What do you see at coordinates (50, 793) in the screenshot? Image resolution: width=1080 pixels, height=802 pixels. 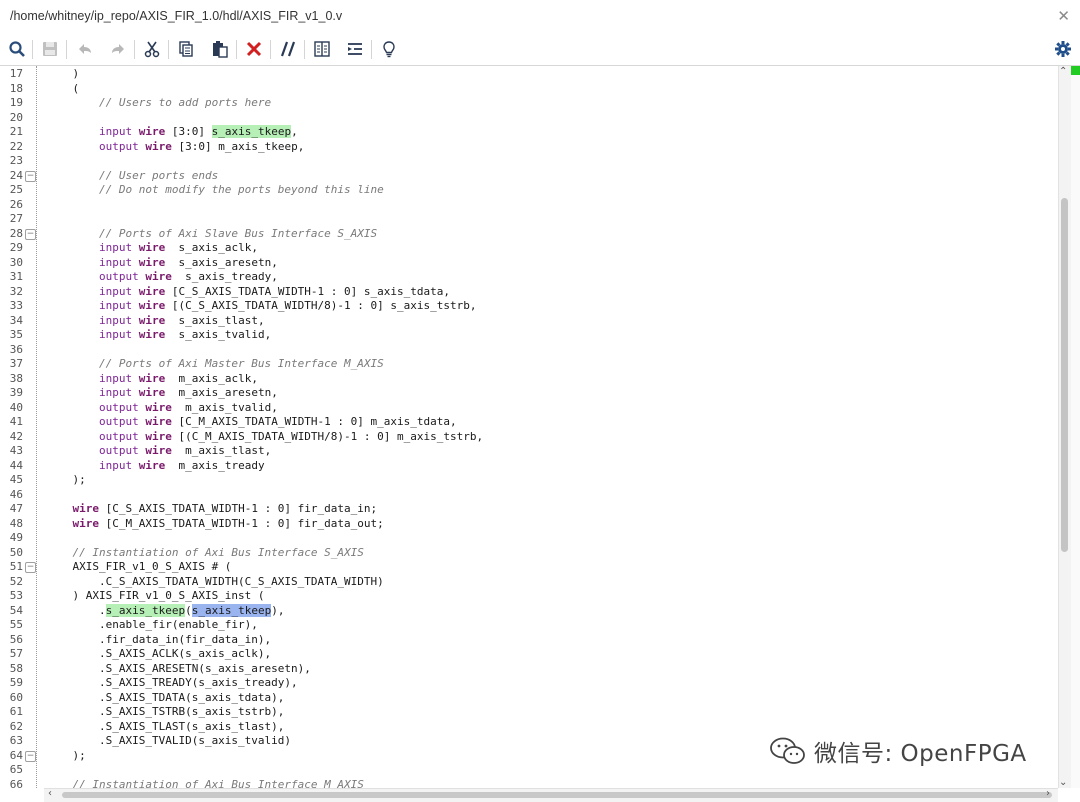 I see `scroll-left-icon: ‹` at bounding box center [50, 793].